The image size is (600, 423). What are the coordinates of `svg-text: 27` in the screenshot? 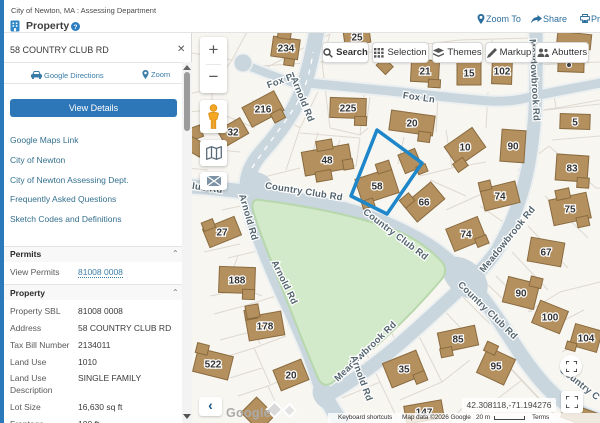 It's located at (222, 233).